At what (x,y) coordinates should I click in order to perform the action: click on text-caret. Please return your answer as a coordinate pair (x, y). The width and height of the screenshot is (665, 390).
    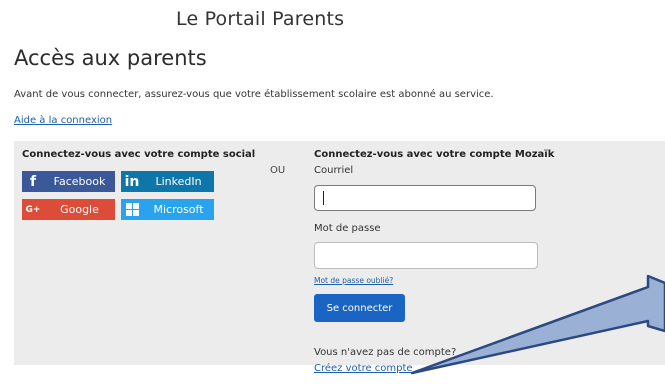
    Looking at the image, I should click on (323, 198).